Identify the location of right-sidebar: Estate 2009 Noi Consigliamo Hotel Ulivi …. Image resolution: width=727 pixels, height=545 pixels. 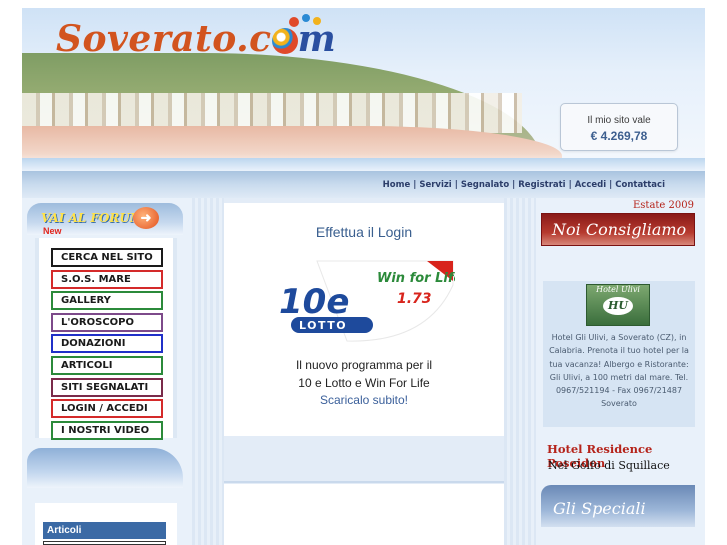
(620, 371).